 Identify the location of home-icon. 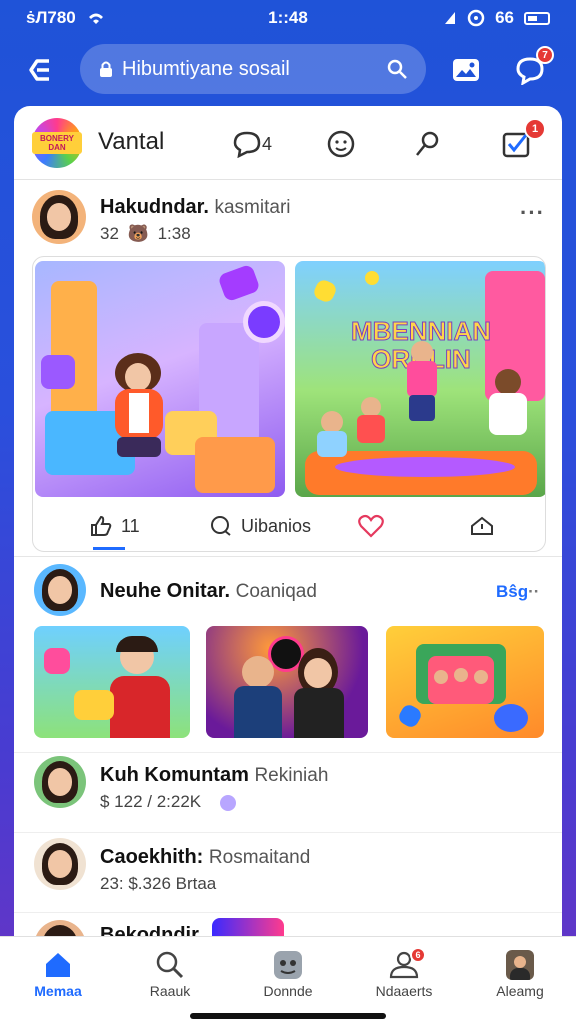
(58, 965).